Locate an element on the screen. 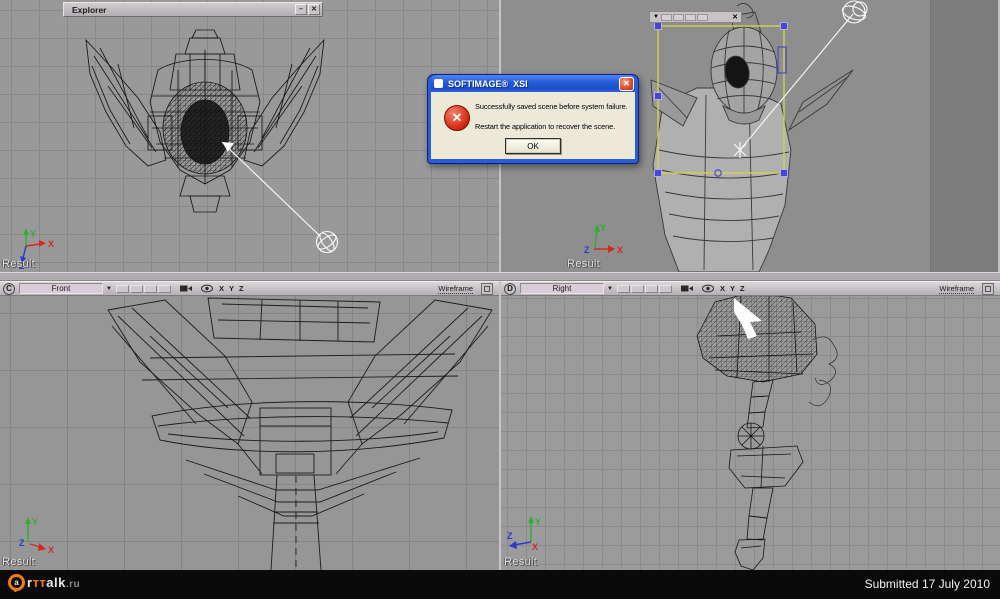  explorer-close-button: ✕ is located at coordinates (314, 9).